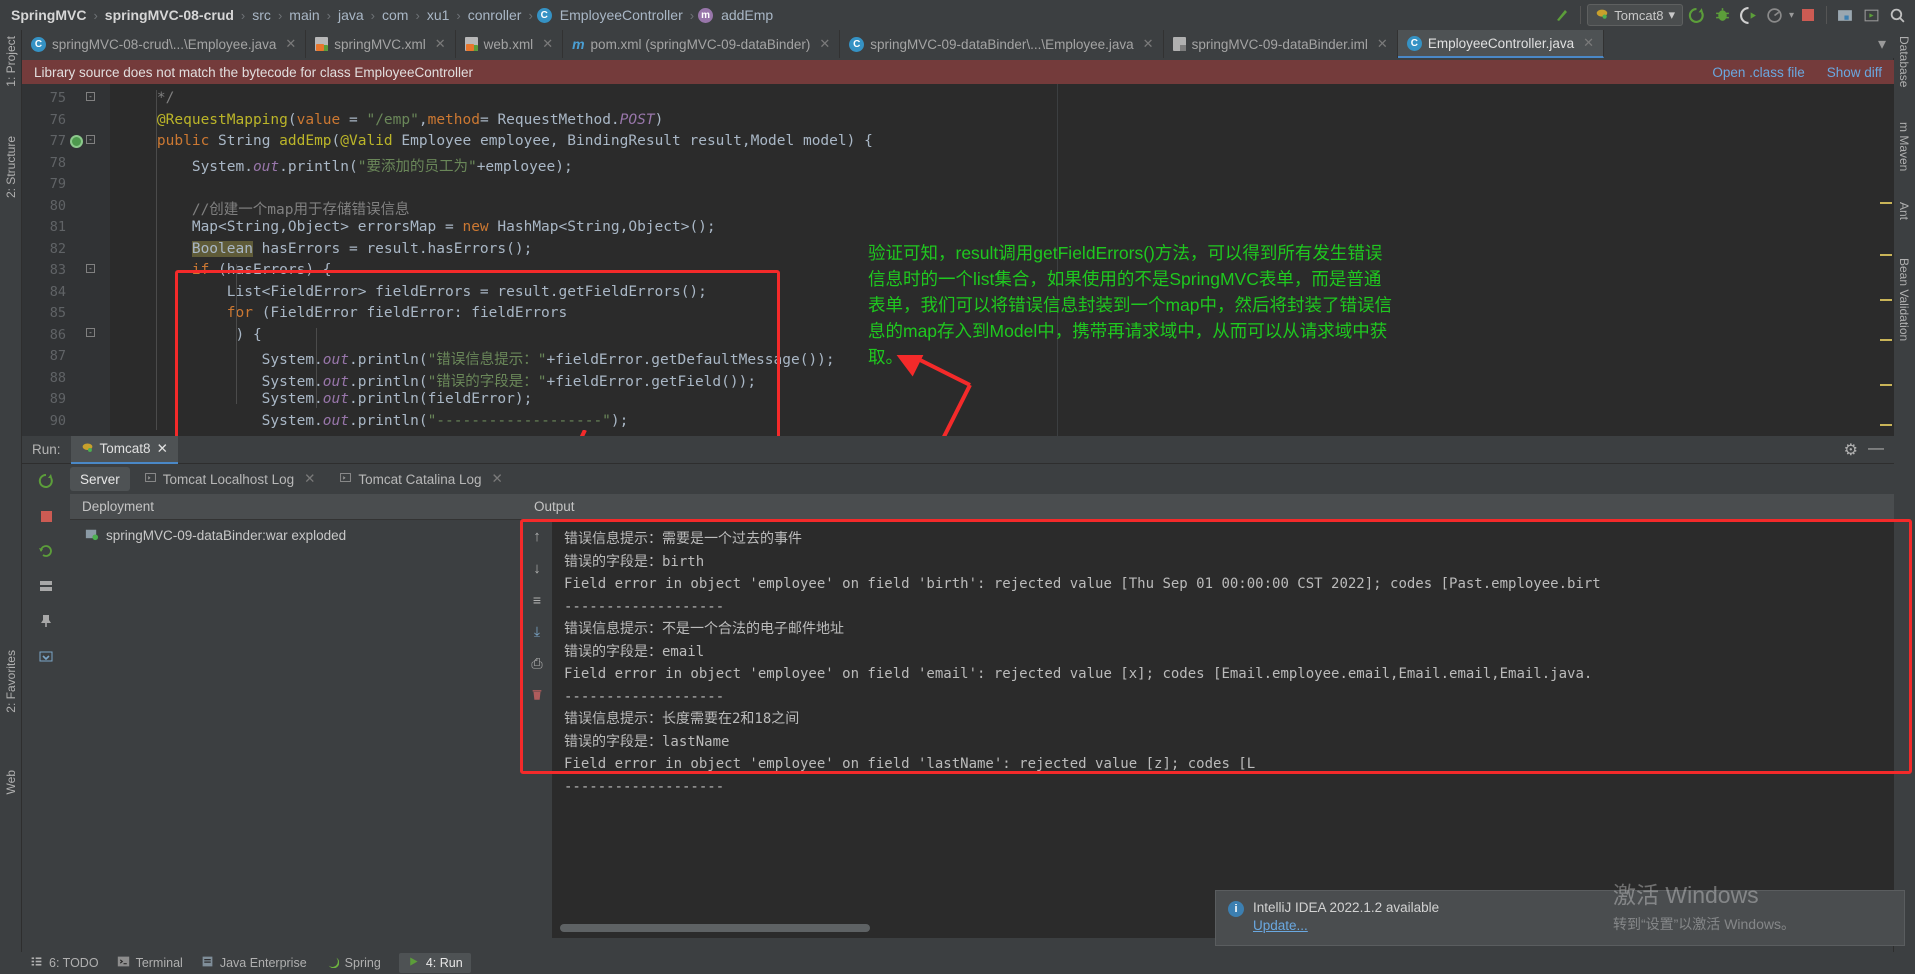 Image resolution: width=1915 pixels, height=974 pixels. I want to click on scroll-down-icon: ↓, so click(537, 568).